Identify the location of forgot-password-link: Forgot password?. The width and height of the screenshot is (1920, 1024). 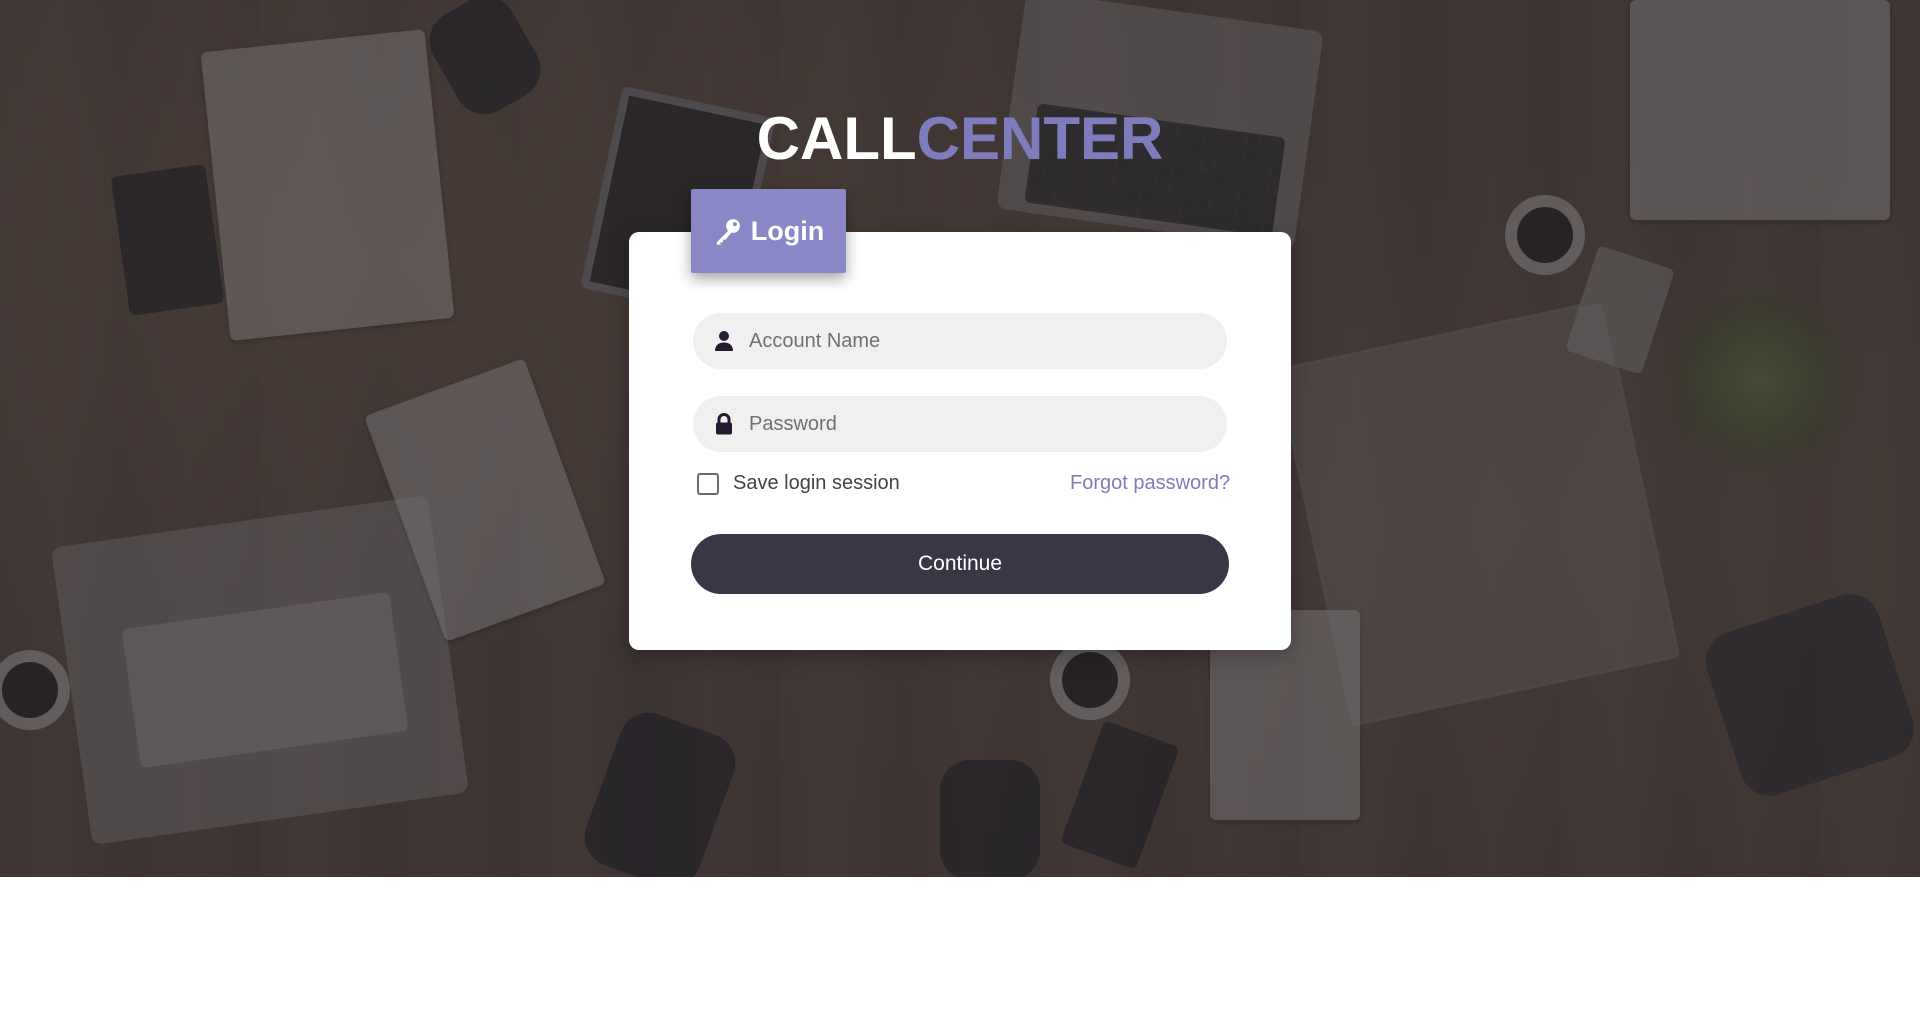
(1150, 483).